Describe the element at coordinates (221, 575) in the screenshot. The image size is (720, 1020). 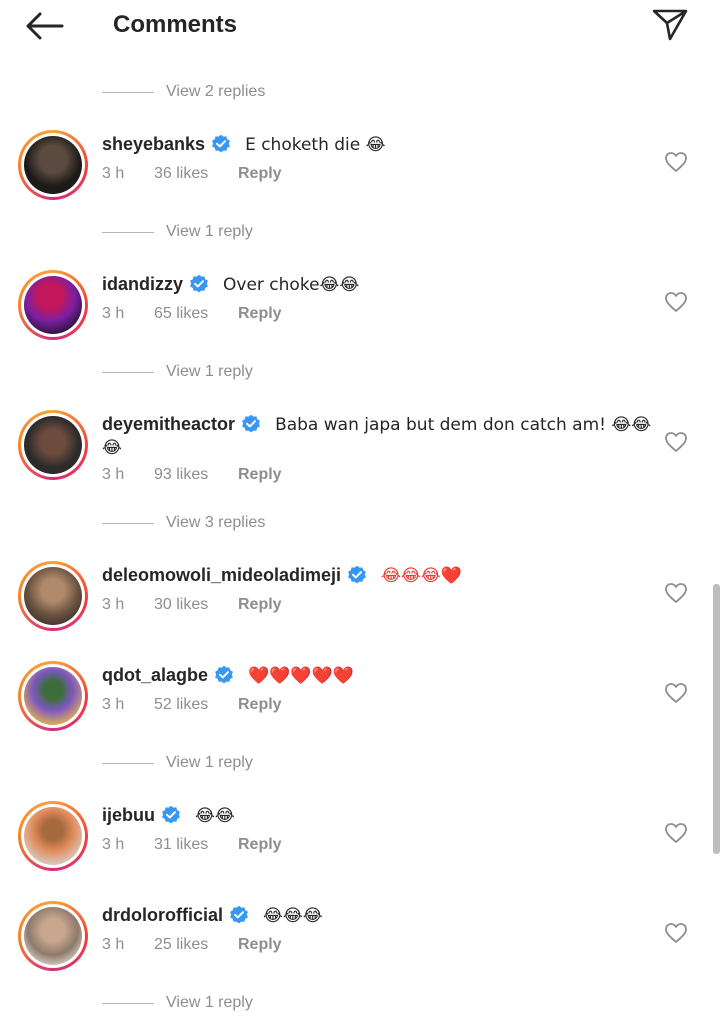
I see `username: deleomowoli_mideoladimeji` at that location.